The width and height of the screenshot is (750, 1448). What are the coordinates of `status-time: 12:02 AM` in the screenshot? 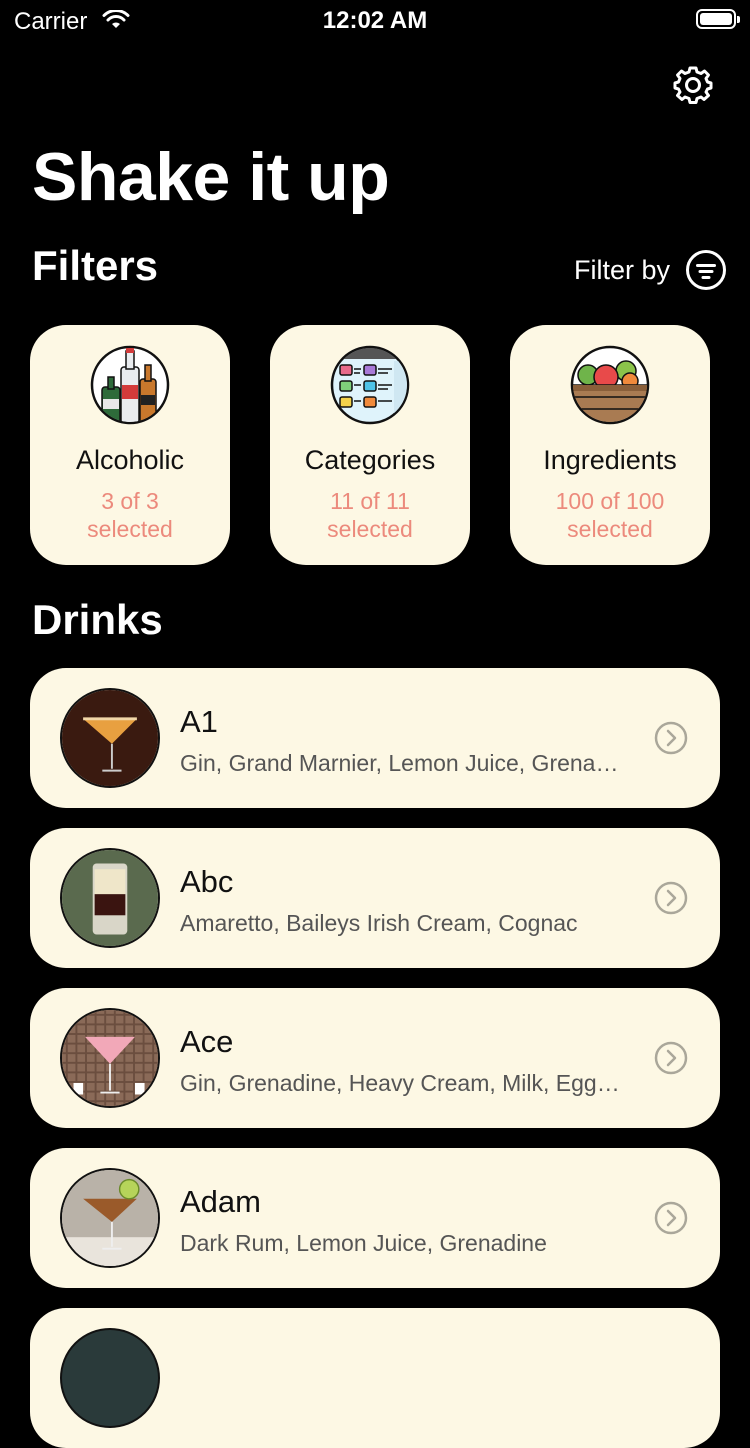 It's located at (375, 20).